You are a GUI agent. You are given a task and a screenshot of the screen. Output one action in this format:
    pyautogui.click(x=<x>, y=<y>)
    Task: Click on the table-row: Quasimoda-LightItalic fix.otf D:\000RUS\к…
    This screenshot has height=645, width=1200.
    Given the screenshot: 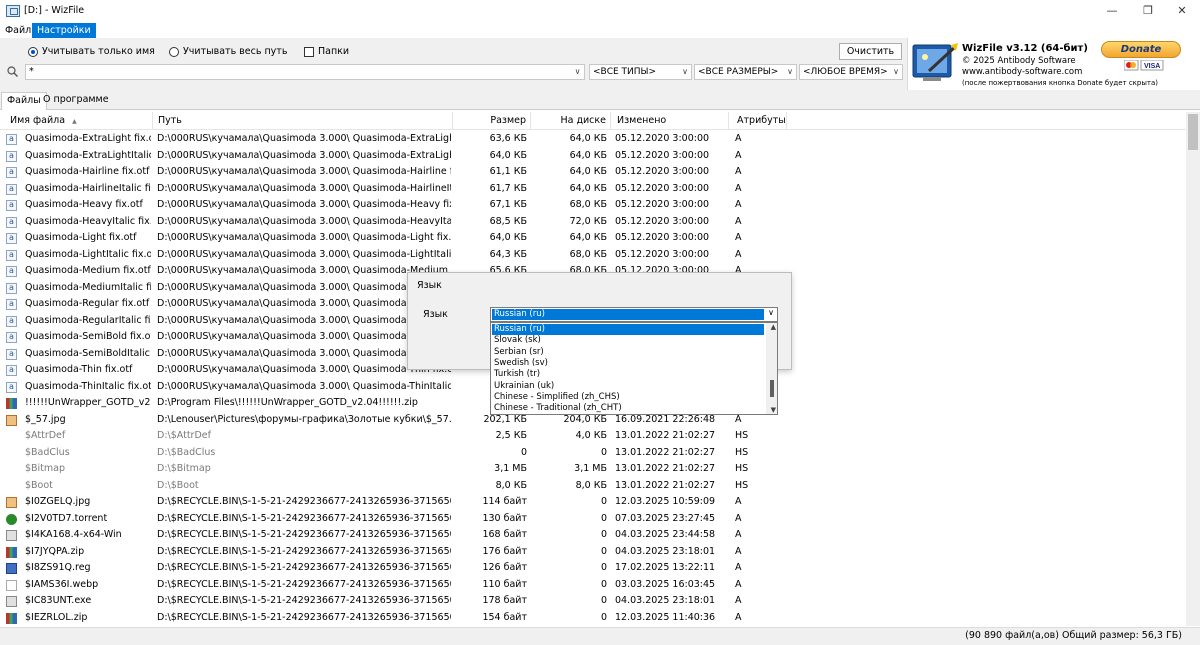 What is the action you would take?
    pyautogui.click(x=593, y=255)
    